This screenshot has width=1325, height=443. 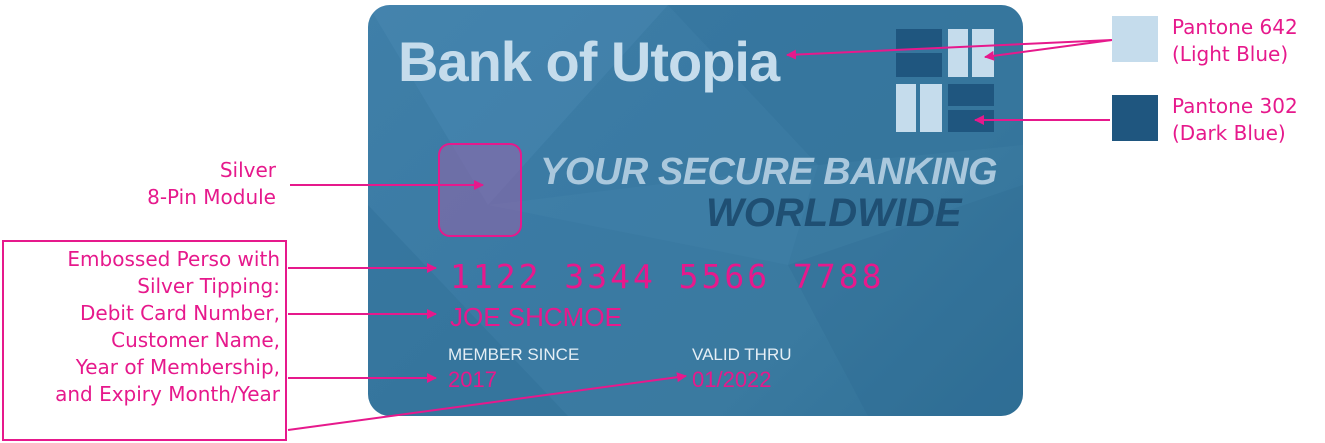 What do you see at coordinates (180, 313) in the screenshot?
I see `perso-line-3: Debit Card Number,` at bounding box center [180, 313].